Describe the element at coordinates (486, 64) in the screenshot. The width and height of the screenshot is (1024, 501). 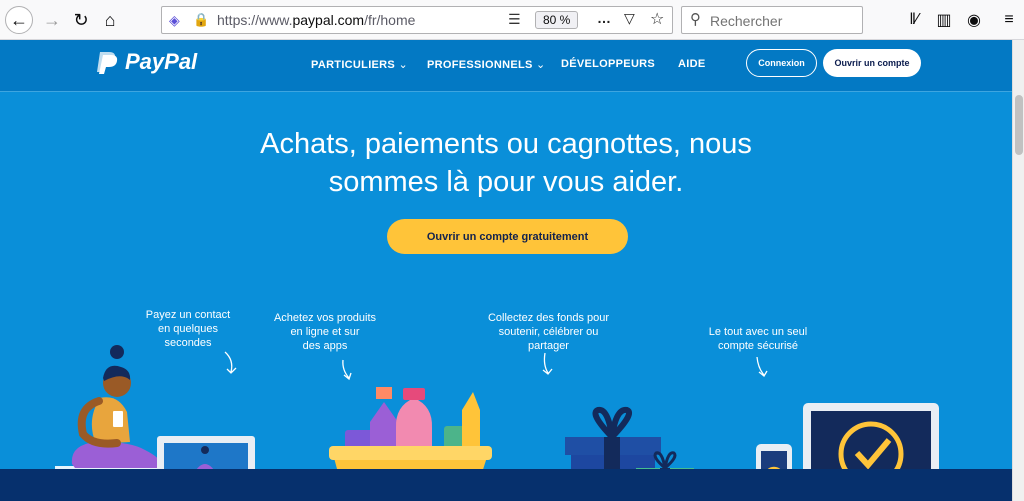
I see `nav-professionnels: PROFESSIONNELS ⌄` at that location.